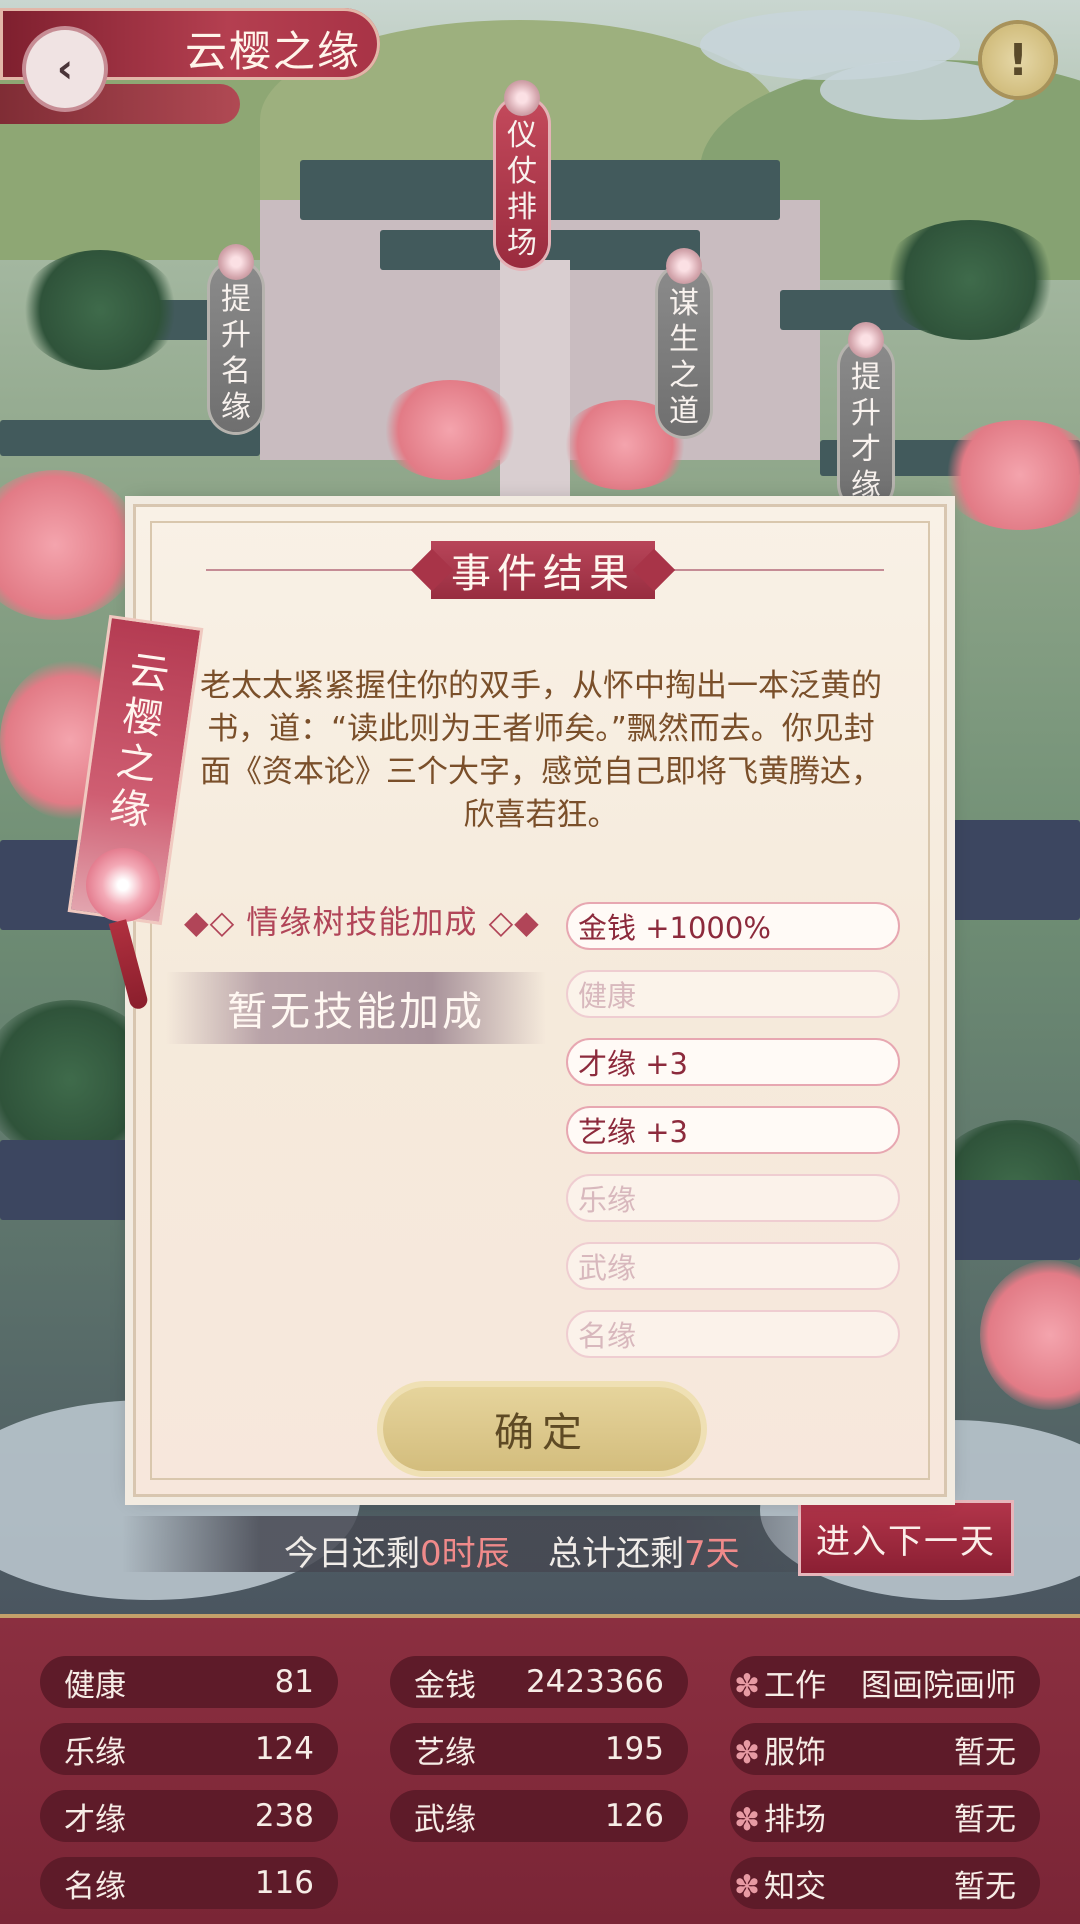  I want to click on sakura-icon, so click(123, 885).